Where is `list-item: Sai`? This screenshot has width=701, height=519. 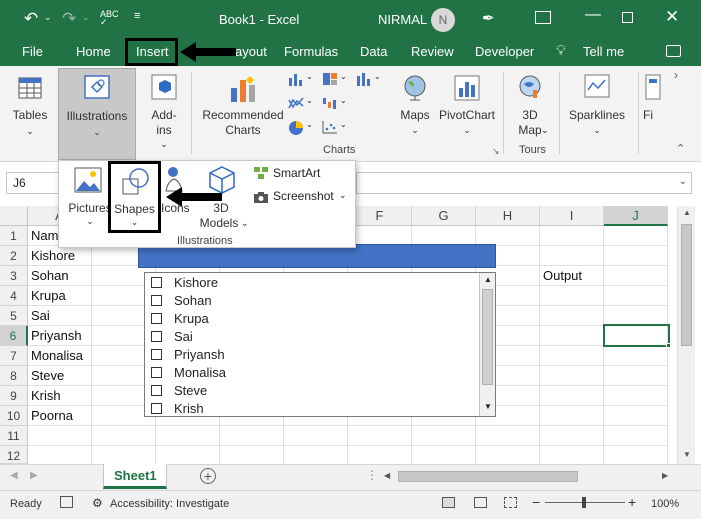 list-item: Sai is located at coordinates (172, 337).